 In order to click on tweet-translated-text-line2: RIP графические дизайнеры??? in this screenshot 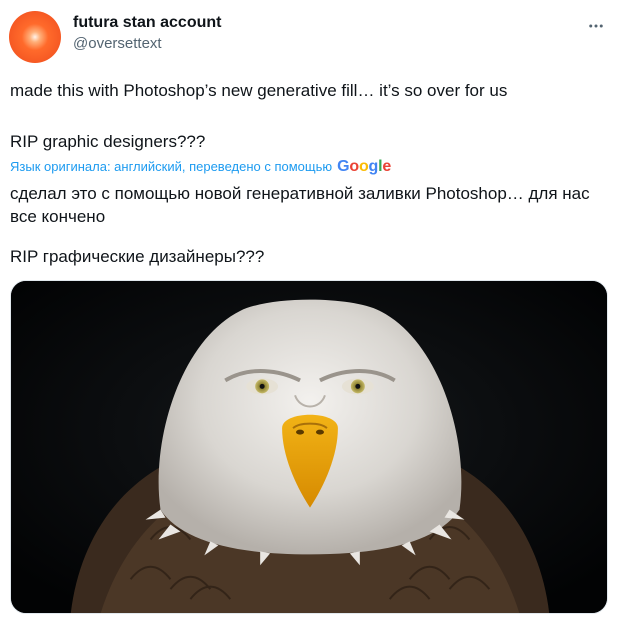, I will do `click(137, 256)`.